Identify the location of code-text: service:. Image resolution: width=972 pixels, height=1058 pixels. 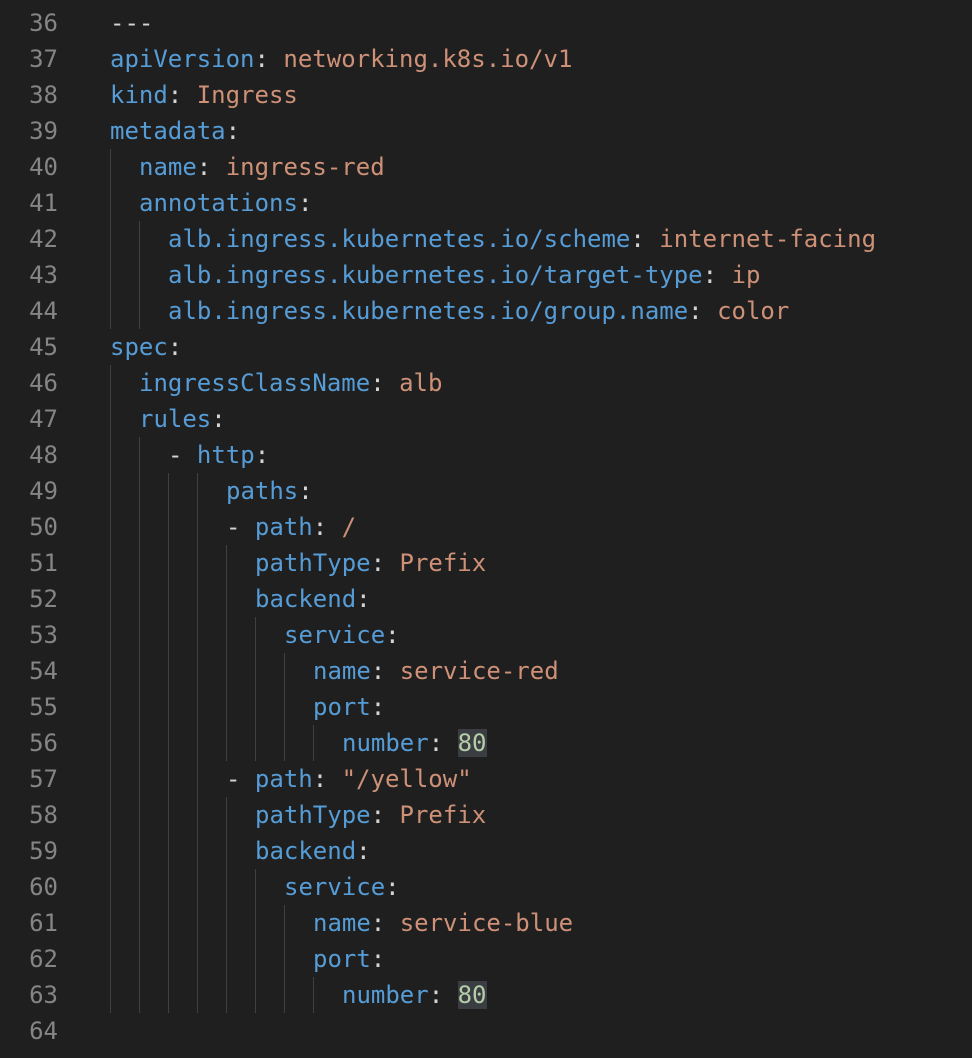
(342, 635).